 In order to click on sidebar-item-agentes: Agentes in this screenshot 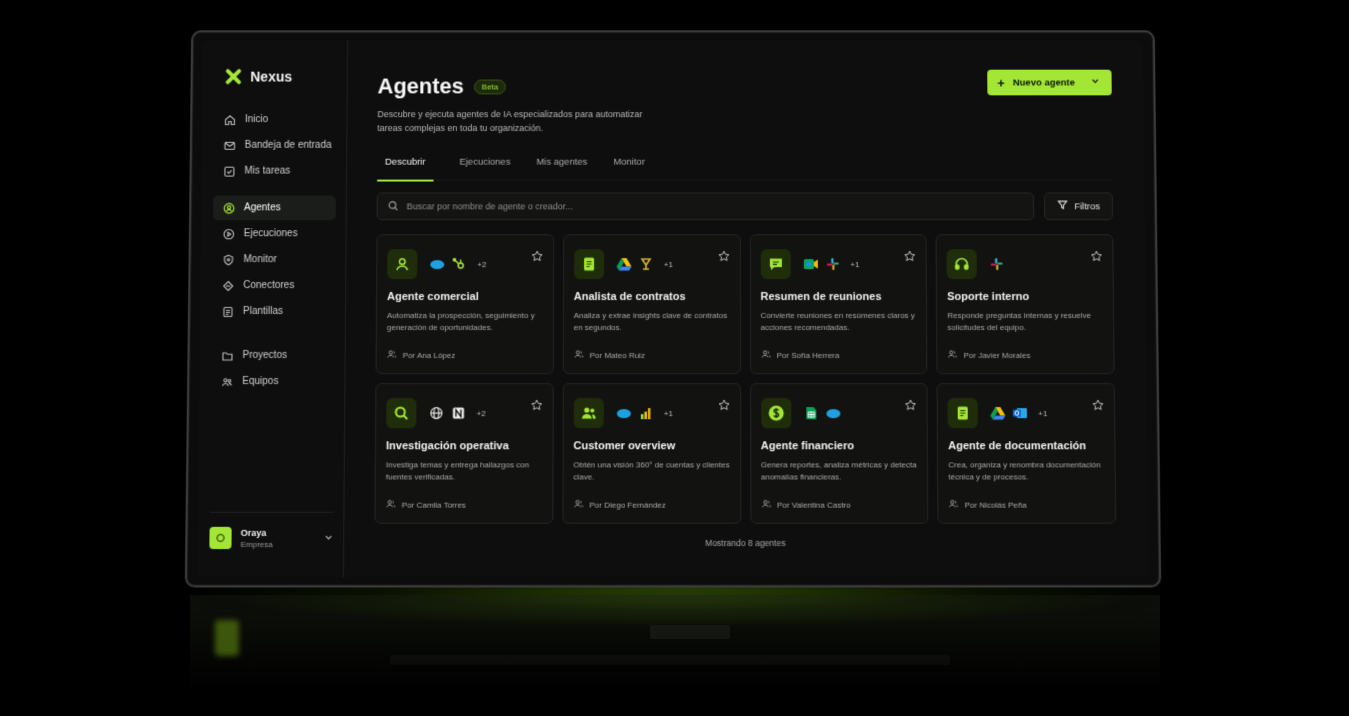, I will do `click(274, 208)`.